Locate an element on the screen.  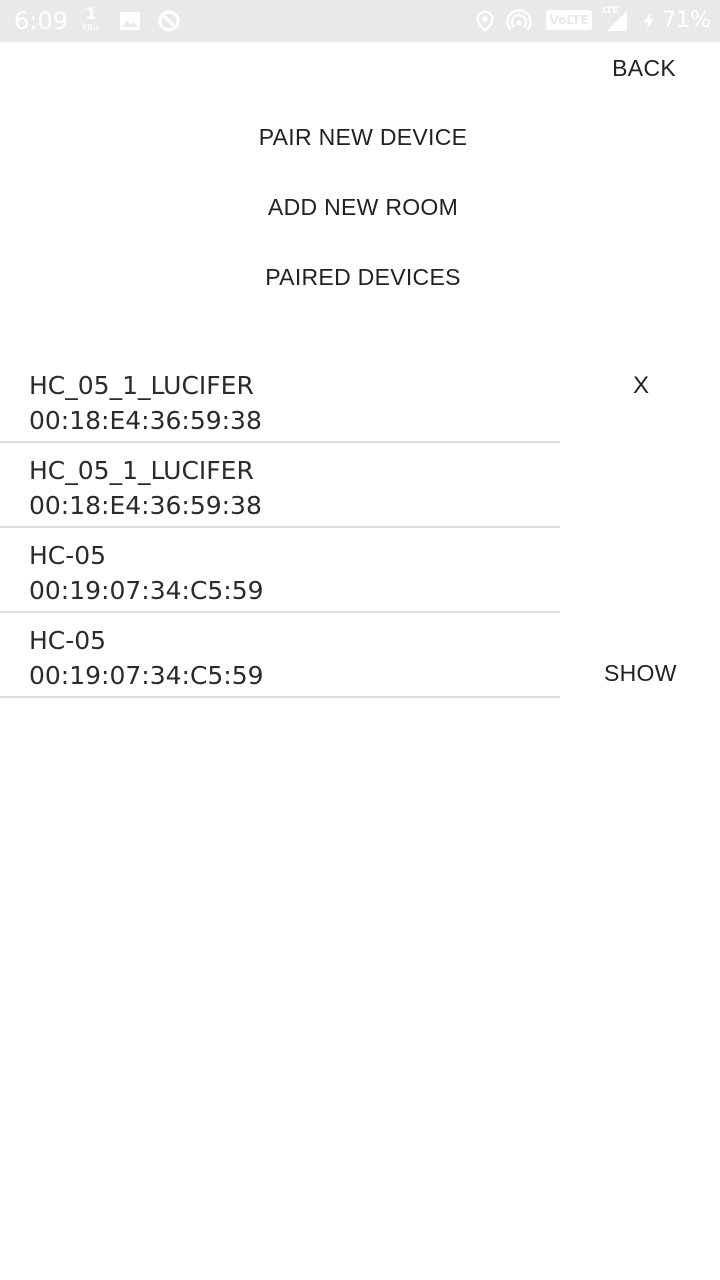
charging-icon is located at coordinates (649, 21).